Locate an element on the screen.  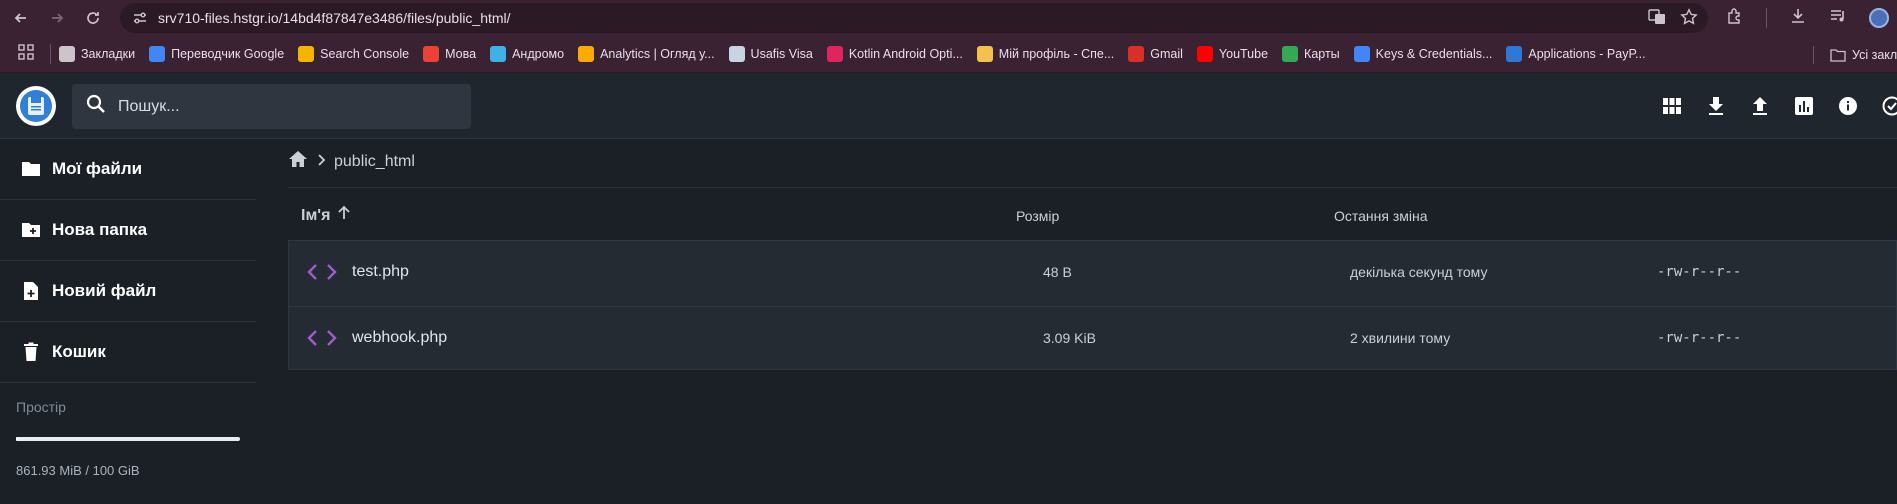
translate-icon is located at coordinates (1657, 19).